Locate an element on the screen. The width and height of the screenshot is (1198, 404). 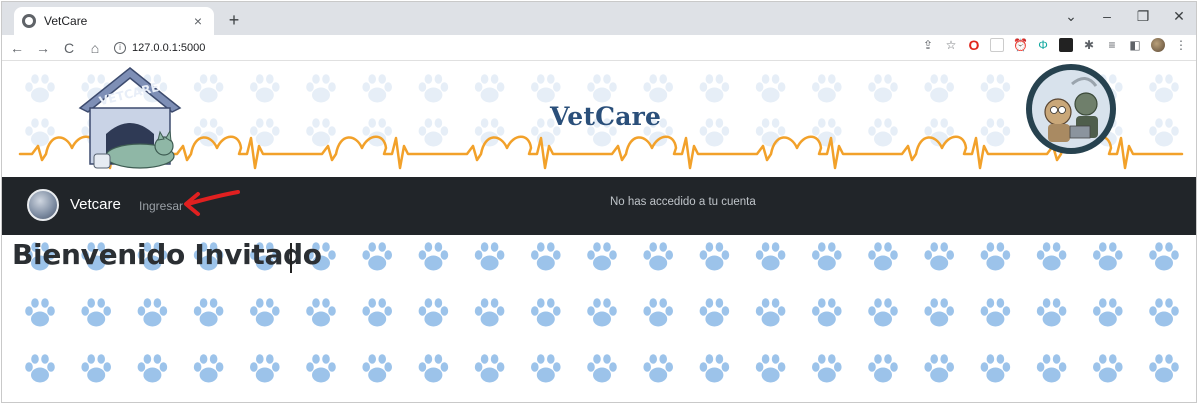
vetcare-doghouse-logo: VETCARE is located at coordinates (130, 118).